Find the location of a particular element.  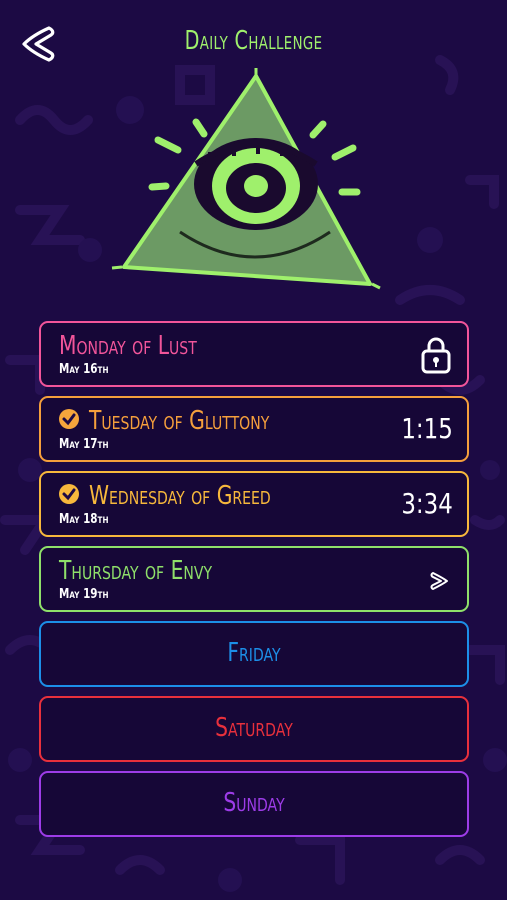

day-row-tuesday: Tuesday of Gluttony May 17th 1:15 is located at coordinates (254, 429).